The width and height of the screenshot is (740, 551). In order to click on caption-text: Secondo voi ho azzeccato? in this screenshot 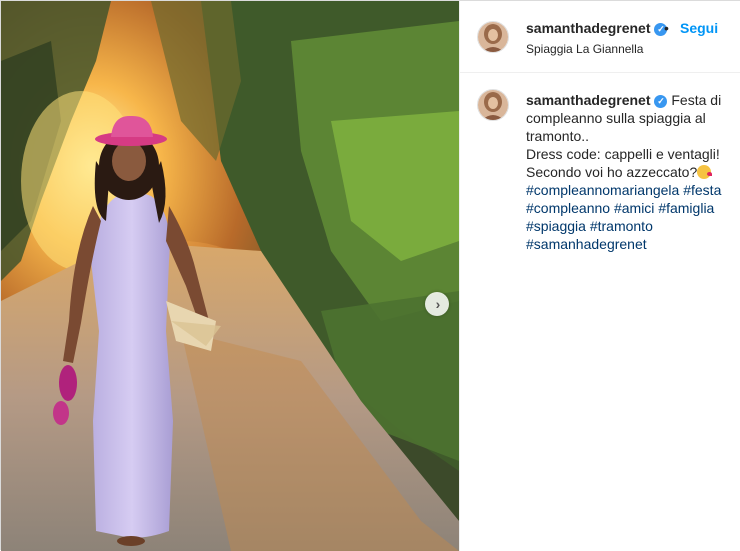, I will do `click(612, 172)`.